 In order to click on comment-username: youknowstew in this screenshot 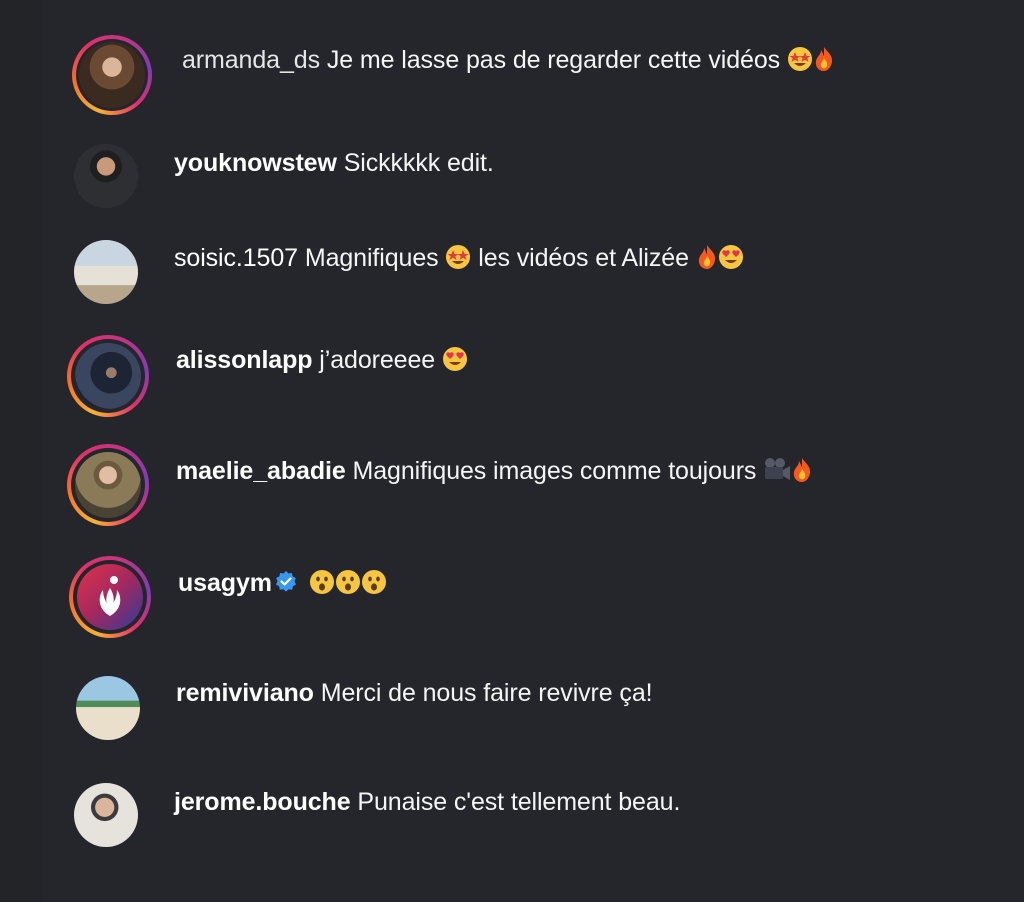, I will do `click(255, 163)`.